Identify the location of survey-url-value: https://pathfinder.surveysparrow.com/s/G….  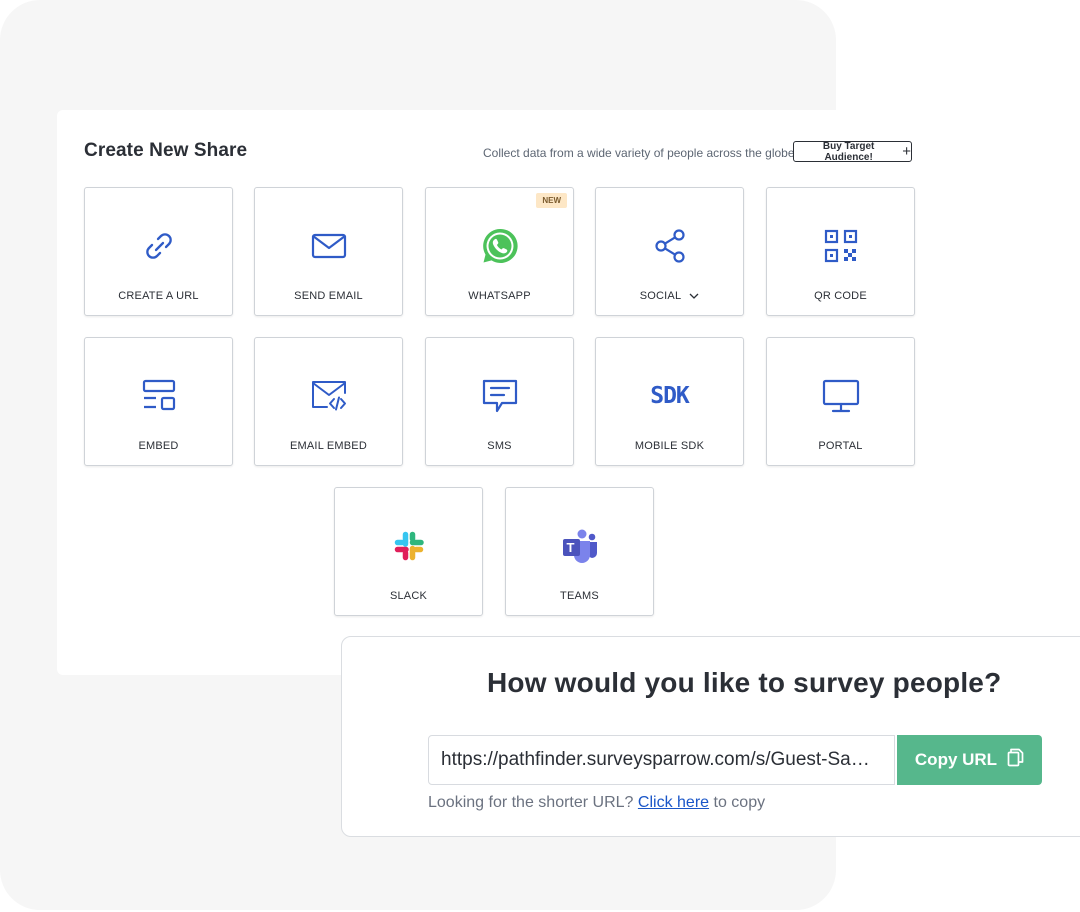
(655, 759).